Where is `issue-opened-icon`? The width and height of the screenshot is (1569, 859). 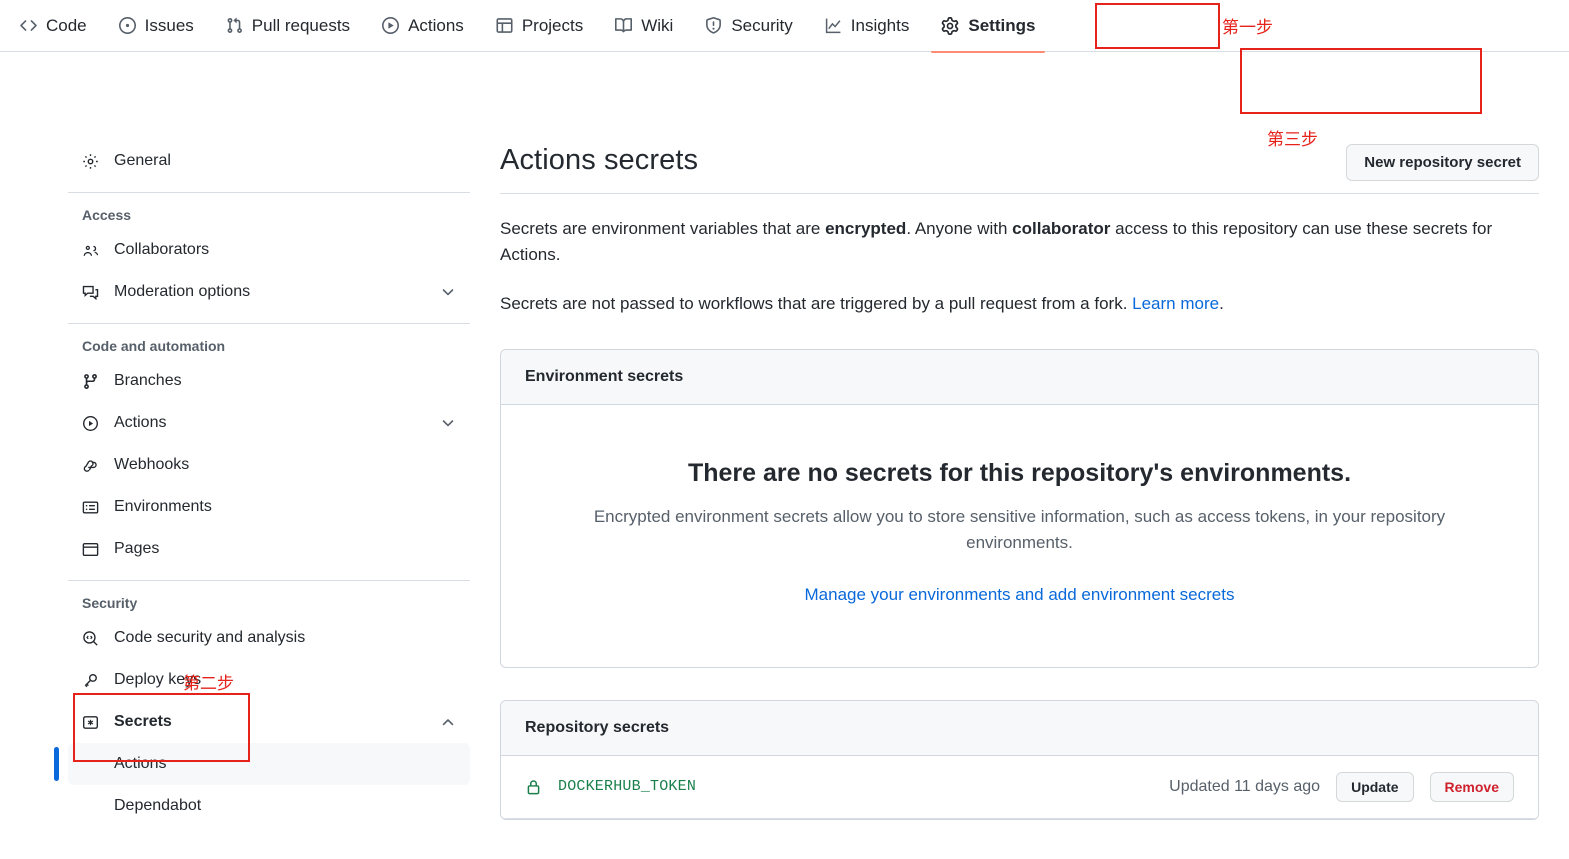
issue-opened-icon is located at coordinates (127, 25).